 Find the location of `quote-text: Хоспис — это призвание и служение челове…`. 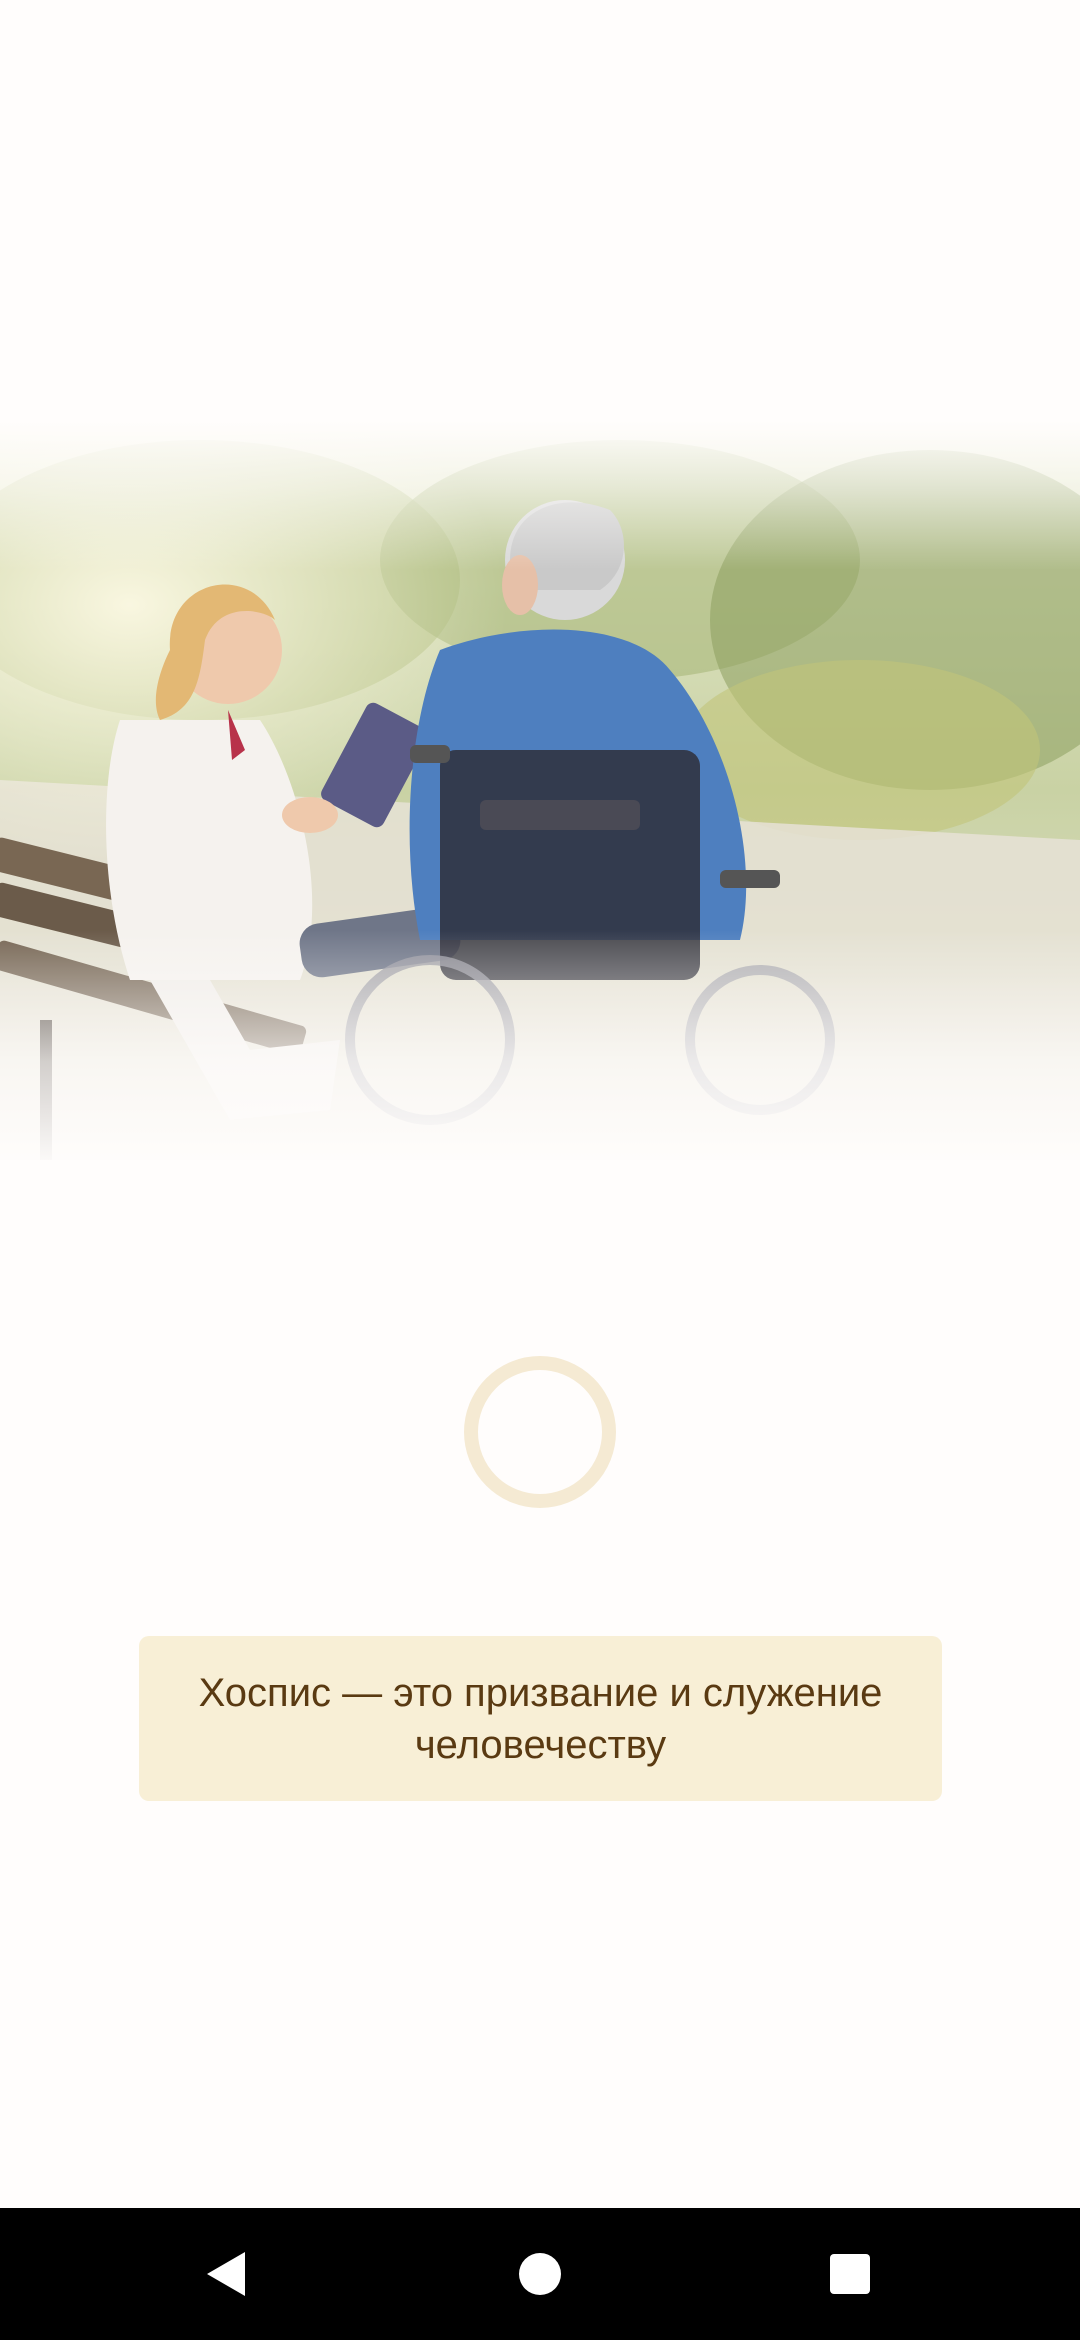

quote-text: Хоспис — это призвание и служение челове… is located at coordinates (540, 1718).